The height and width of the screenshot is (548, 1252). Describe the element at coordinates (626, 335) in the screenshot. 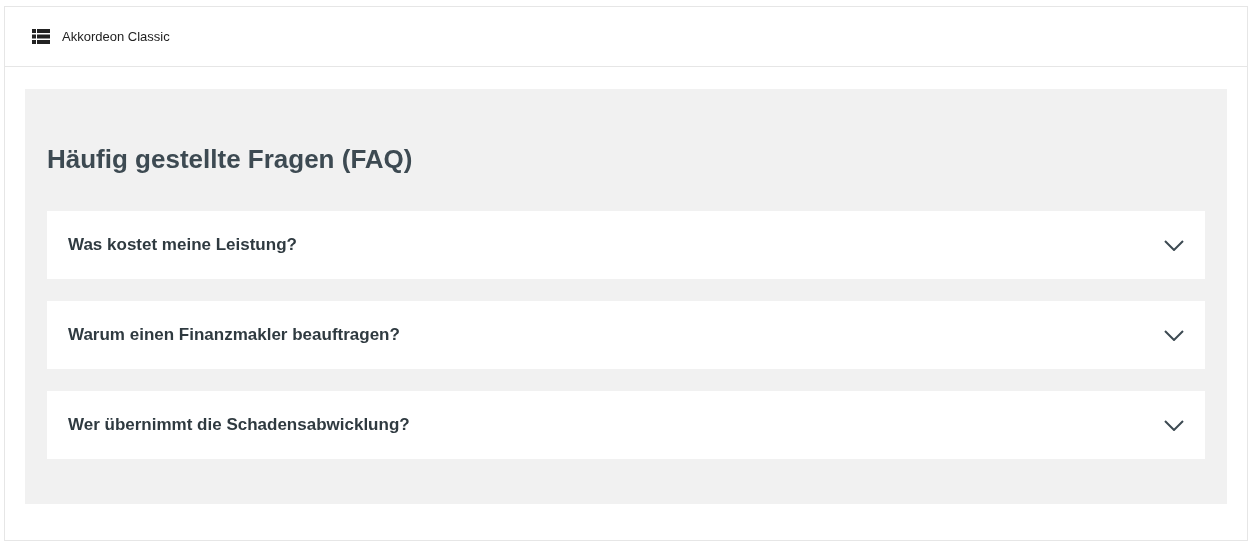

I see `accordion-item: Warum einen Finanzmakler beauftragen?` at that location.